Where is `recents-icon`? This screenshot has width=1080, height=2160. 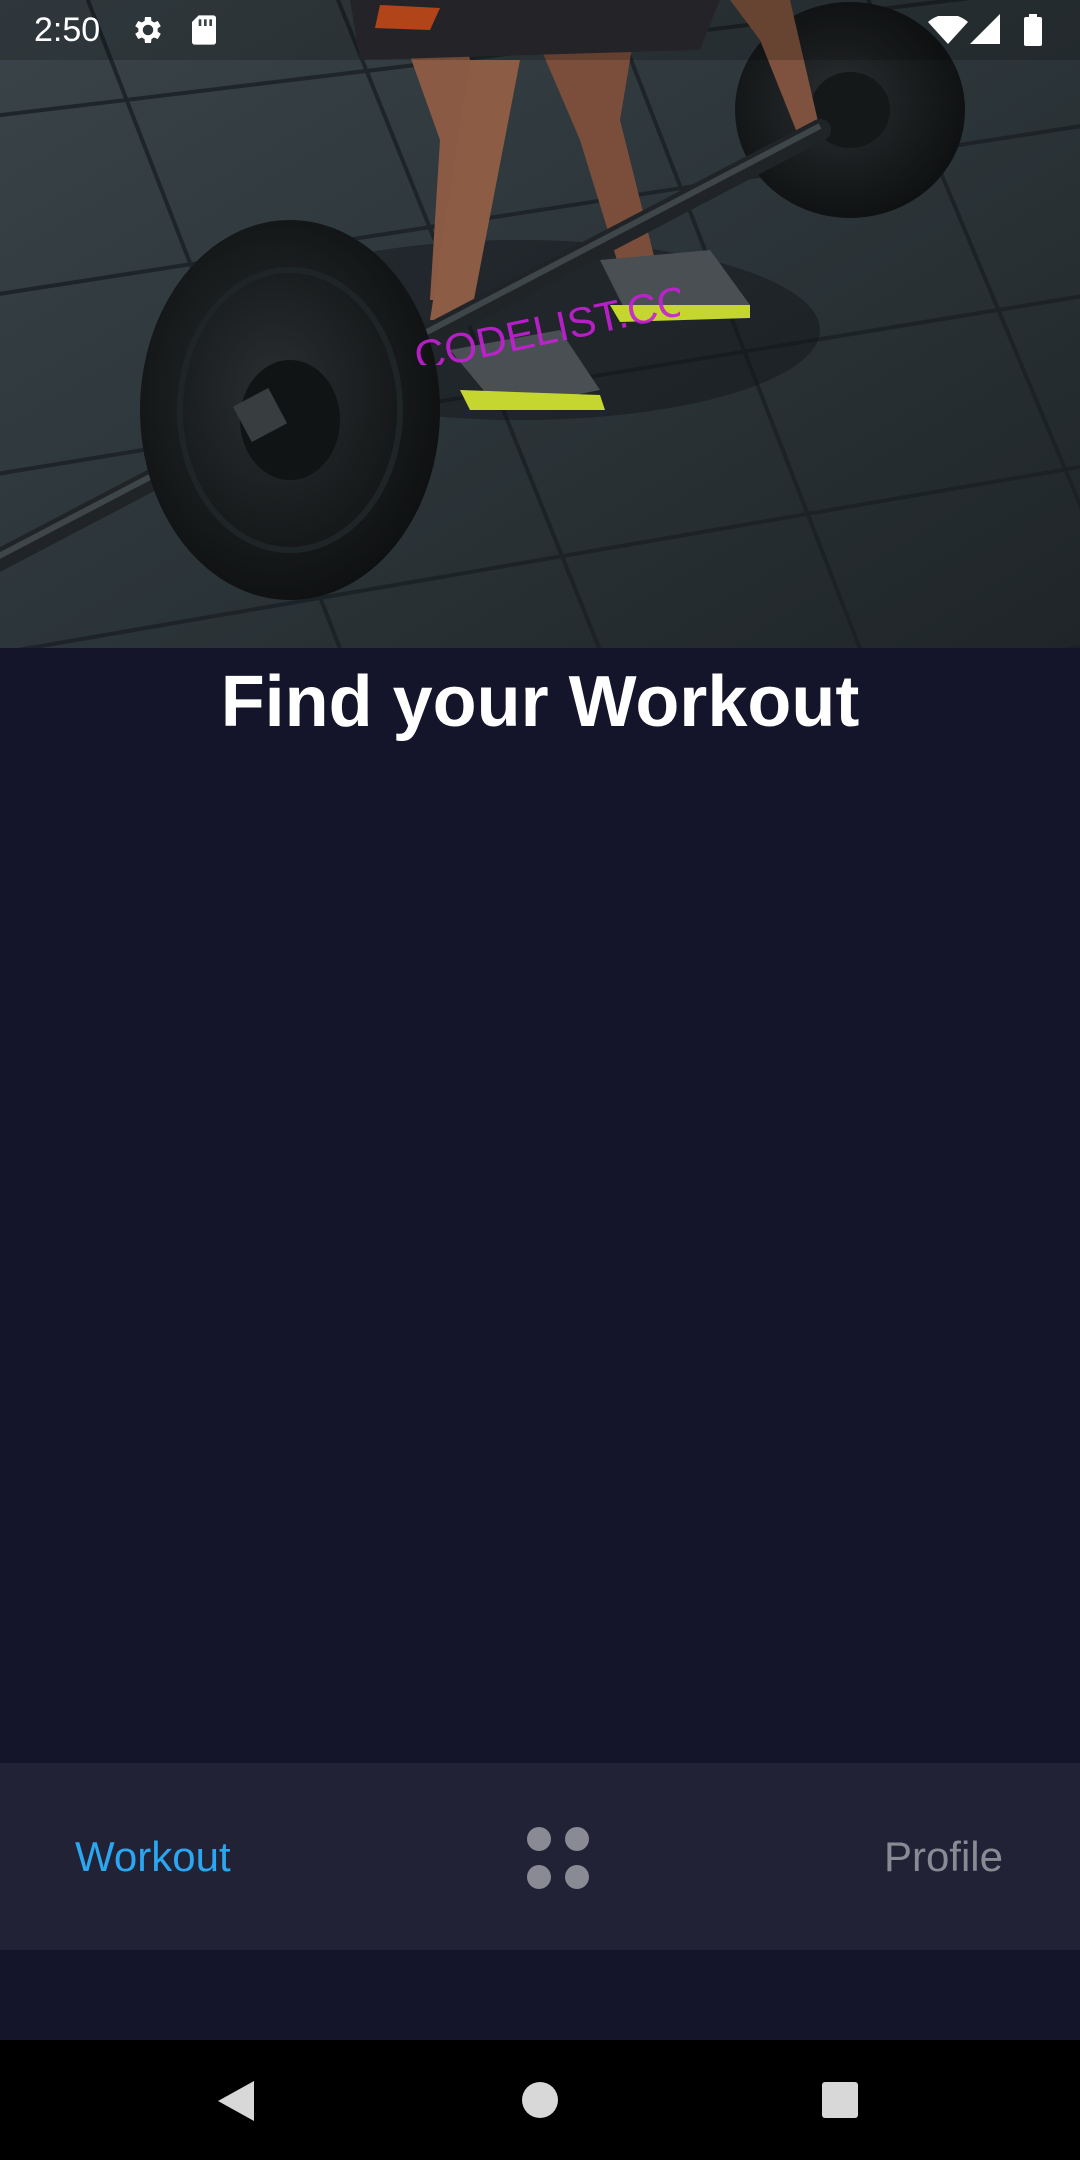 recents-icon is located at coordinates (840, 2100).